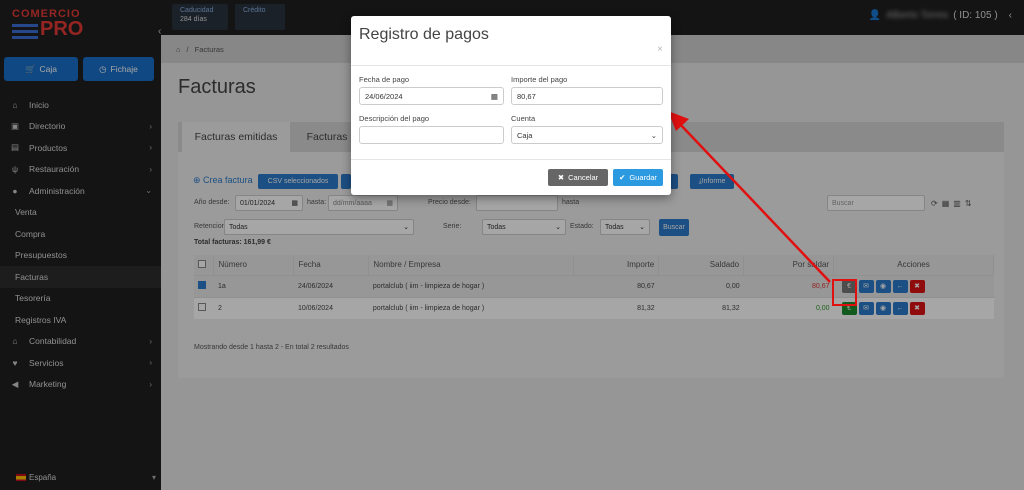 The height and width of the screenshot is (490, 1024). I want to click on modal-title: Registro de pagos, so click(424, 34).